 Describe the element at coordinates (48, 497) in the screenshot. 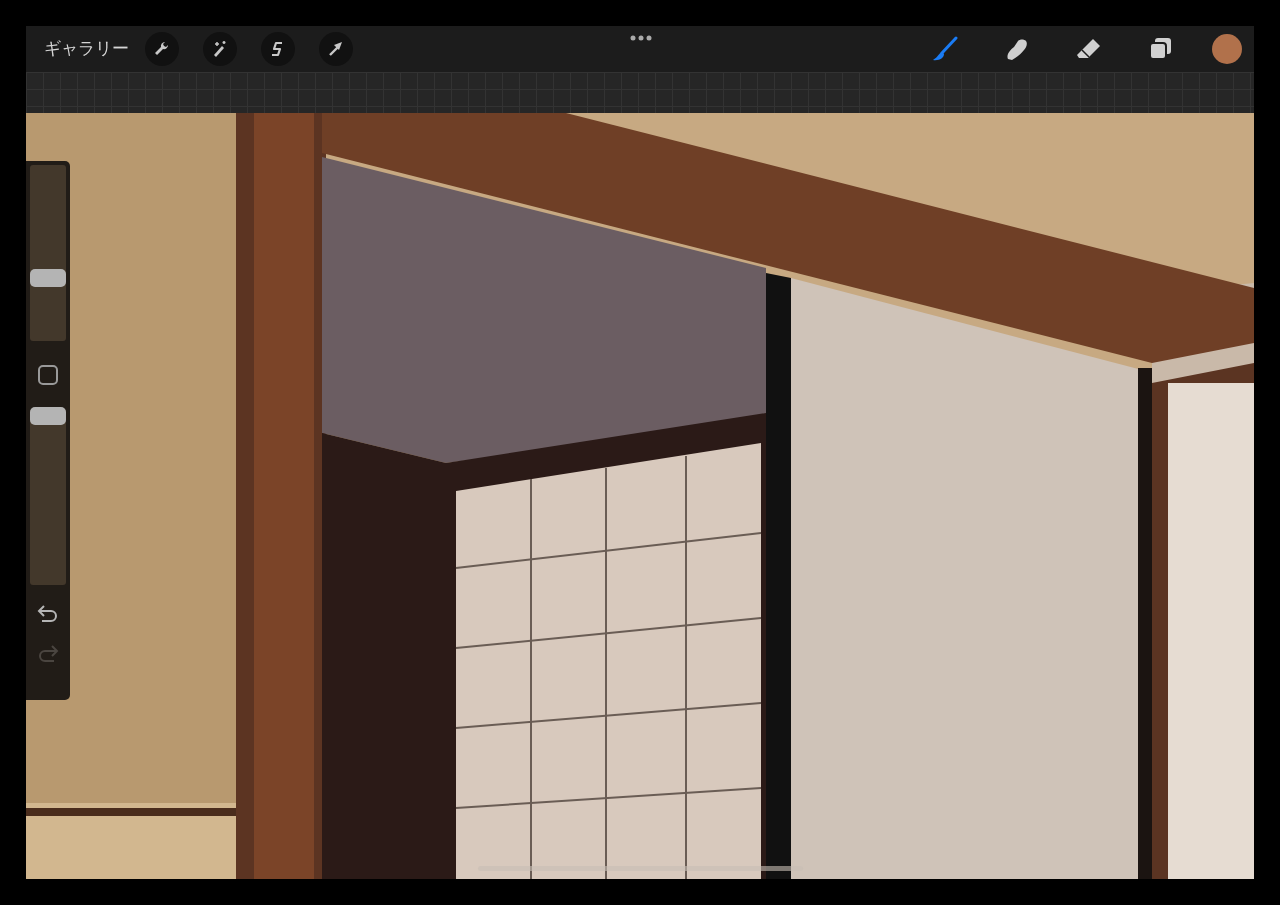

I see `opacity-slider` at that location.